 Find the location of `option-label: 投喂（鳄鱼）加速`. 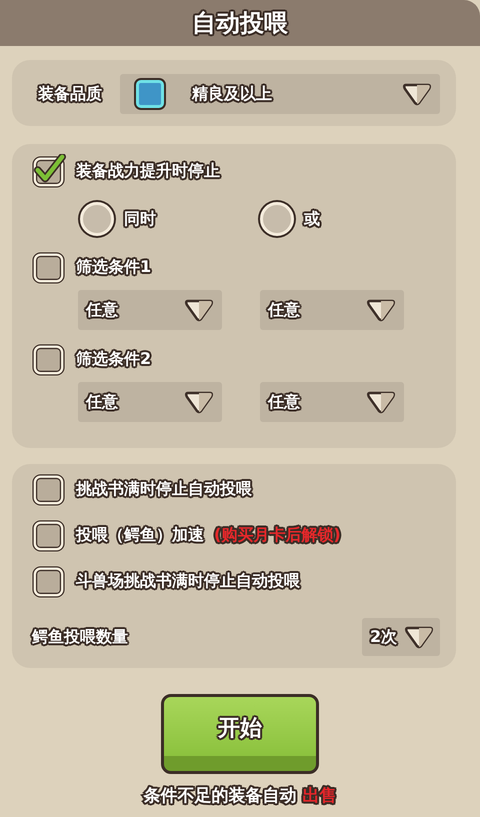

option-label: 投喂（鳄鱼）加速 is located at coordinates (140, 535).